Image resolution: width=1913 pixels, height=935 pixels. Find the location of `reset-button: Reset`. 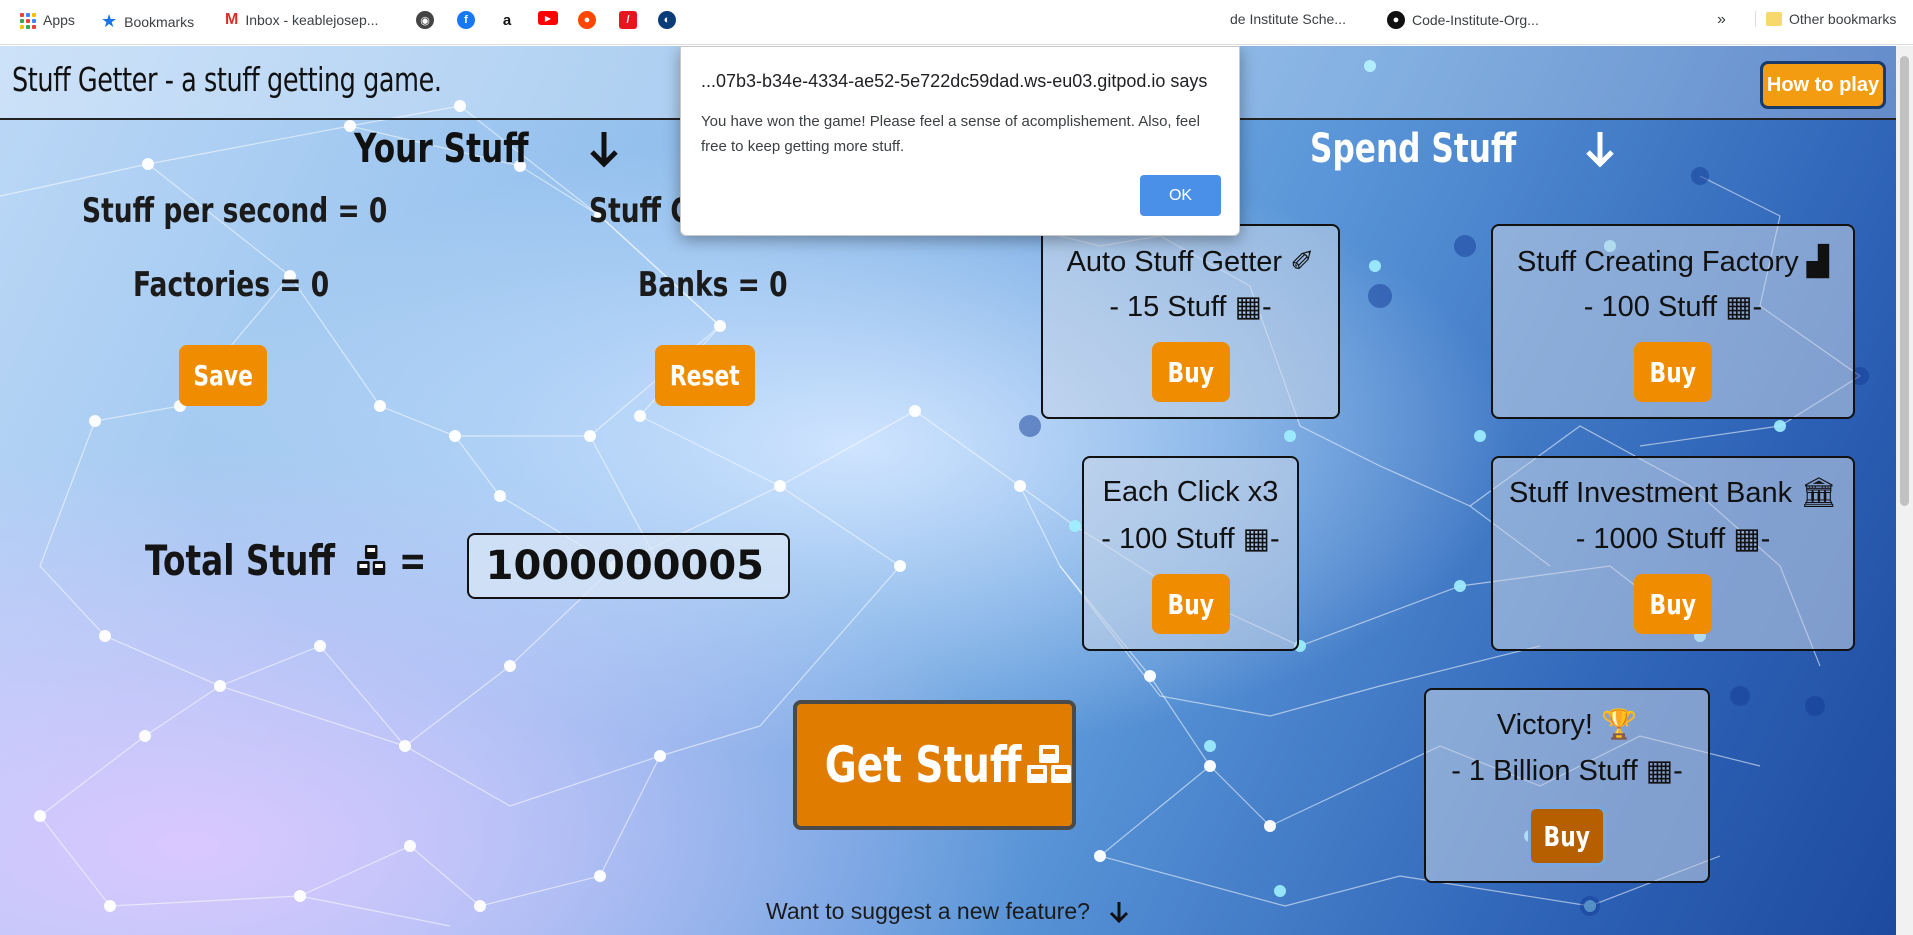

reset-button: Reset is located at coordinates (705, 375).